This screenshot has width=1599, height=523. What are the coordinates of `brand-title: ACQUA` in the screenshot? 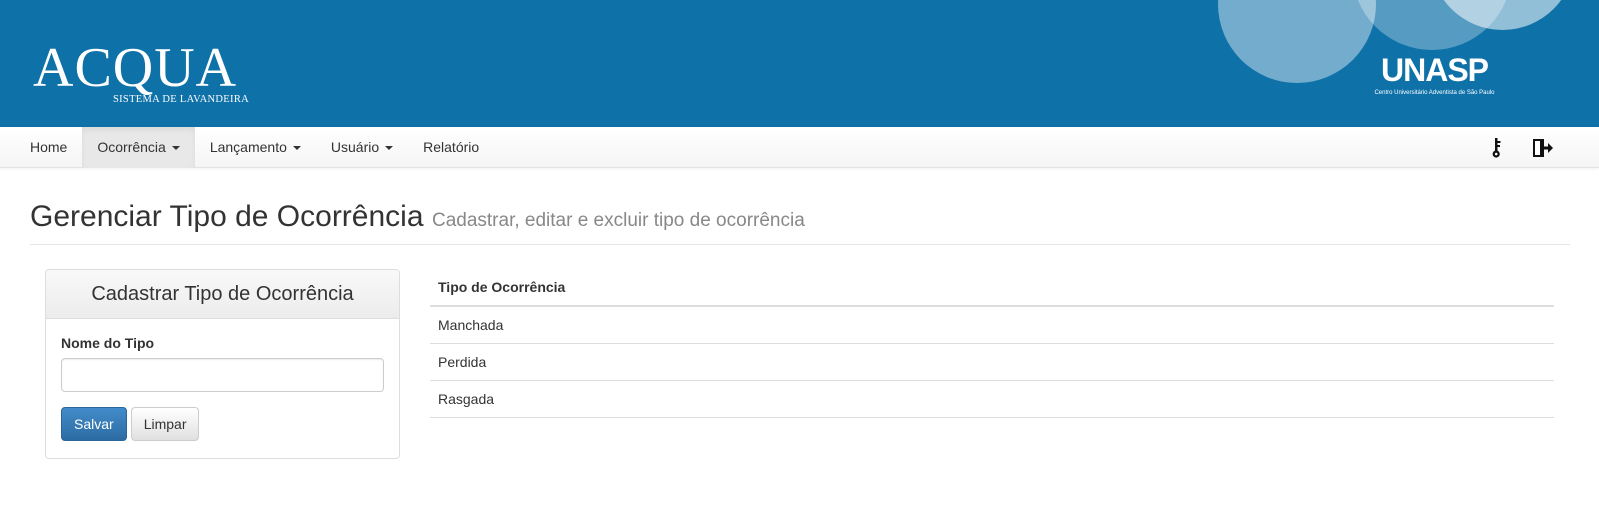 It's located at (135, 68).